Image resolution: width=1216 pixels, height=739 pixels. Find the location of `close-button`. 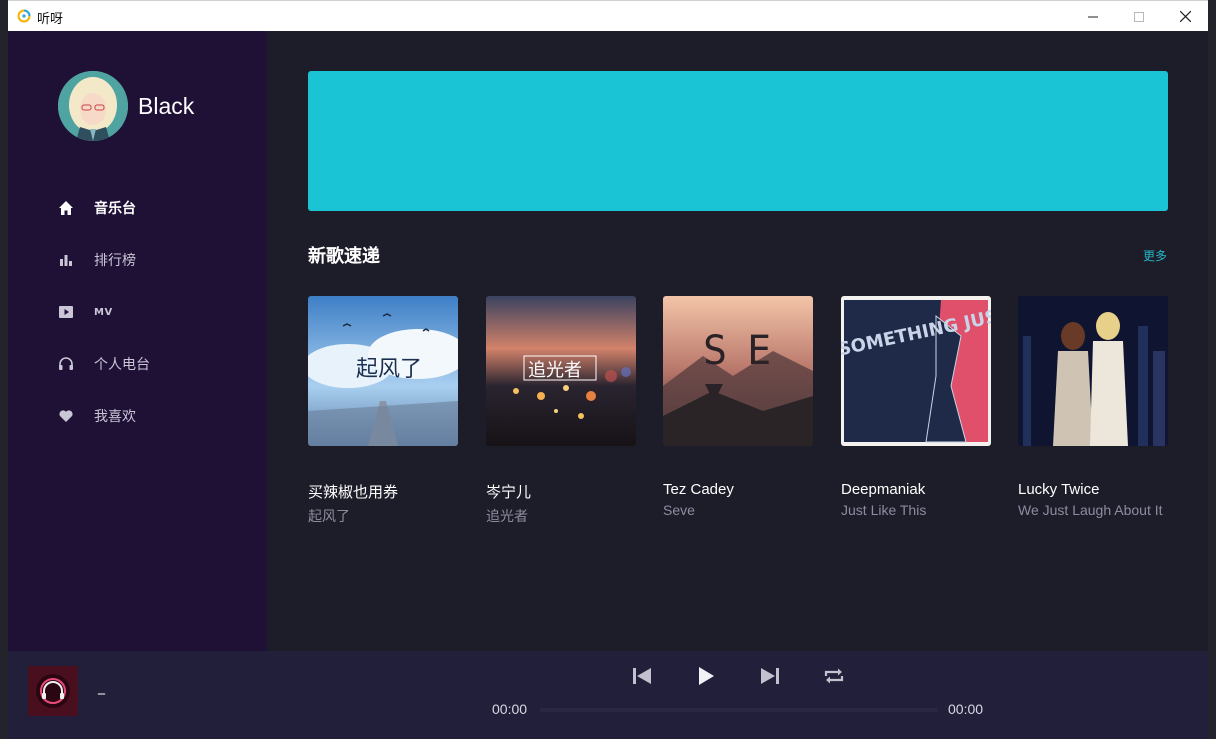

close-button is located at coordinates (1185, 16).